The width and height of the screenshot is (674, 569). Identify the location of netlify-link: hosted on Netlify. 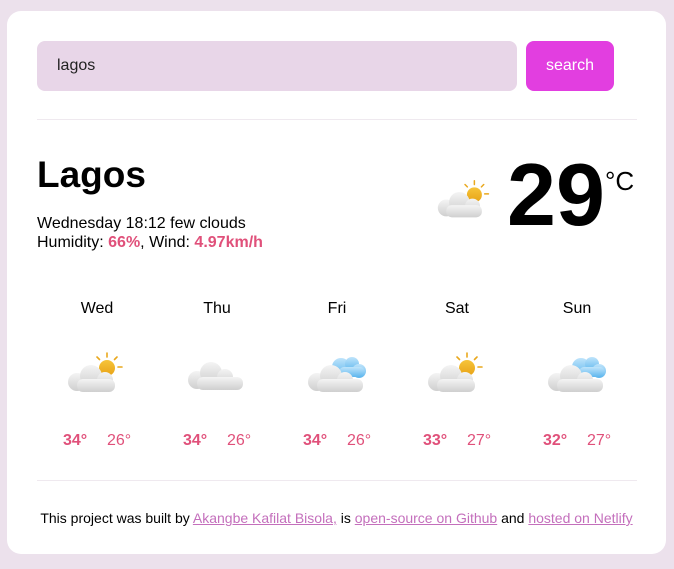
(580, 518).